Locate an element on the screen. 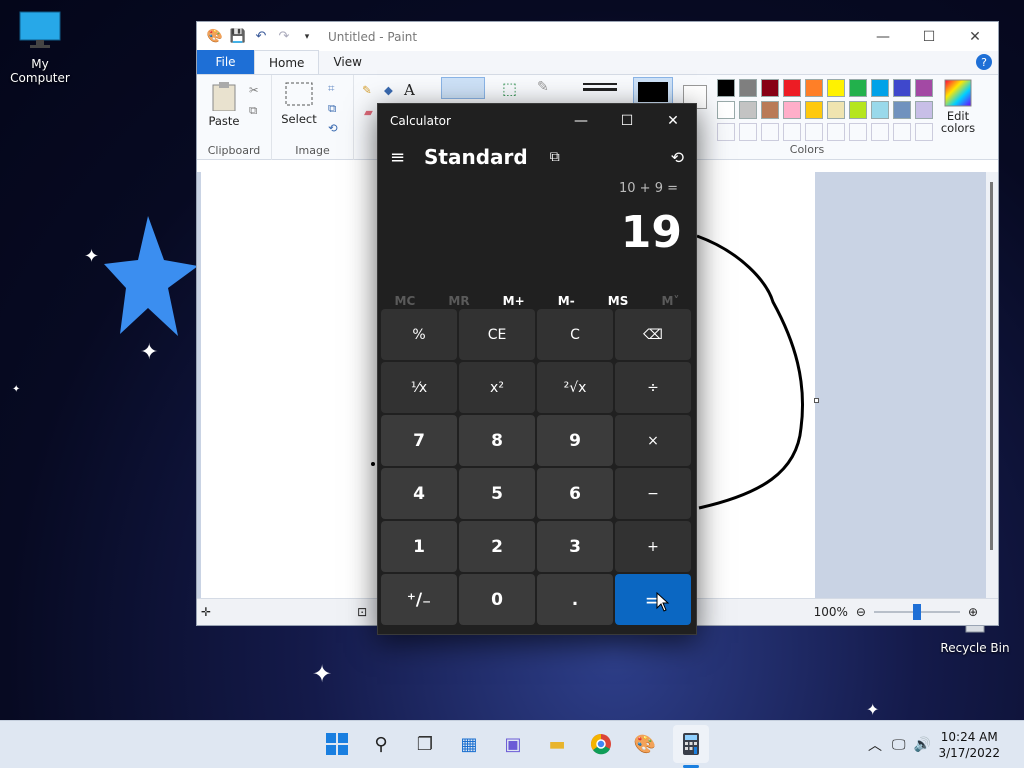 This screenshot has height=768, width=1024. rotate-icon: ⟲ is located at coordinates (333, 128).